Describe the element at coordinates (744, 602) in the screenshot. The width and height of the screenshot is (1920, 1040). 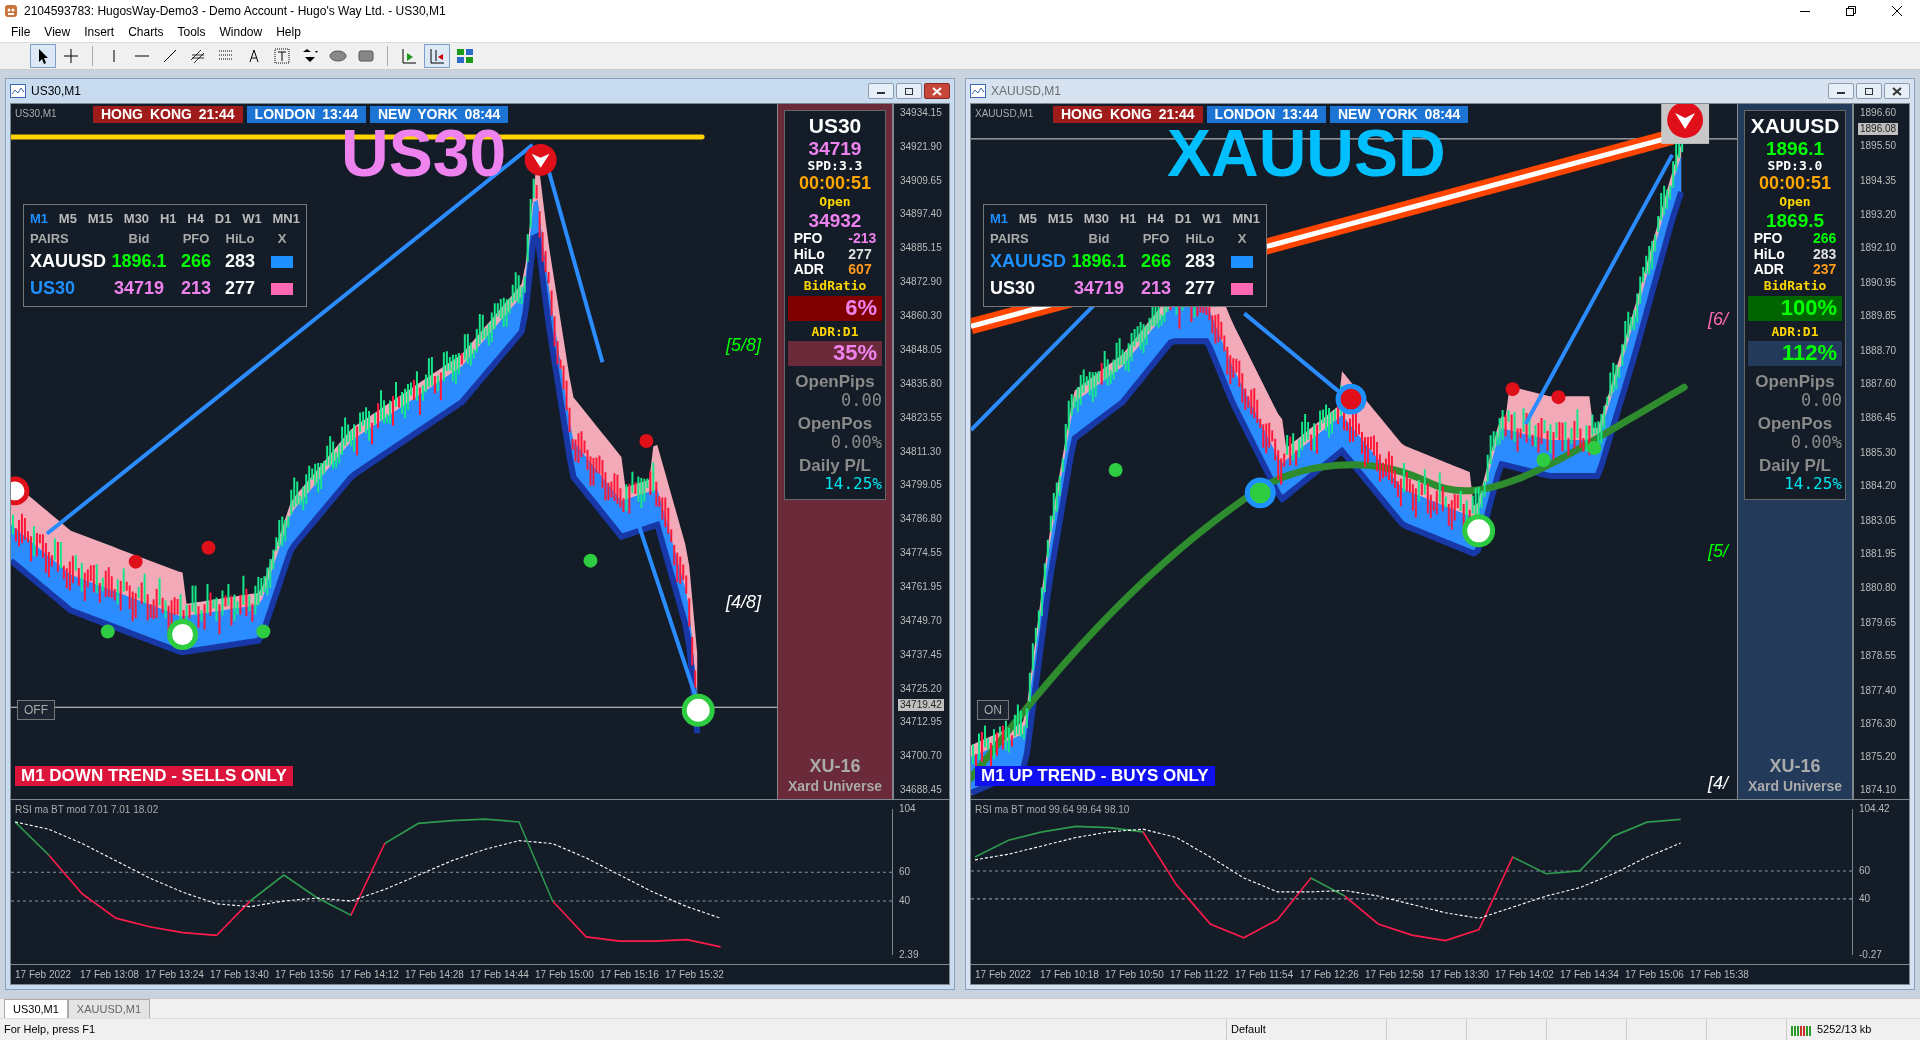
I see `level-label: [4/8]` at that location.